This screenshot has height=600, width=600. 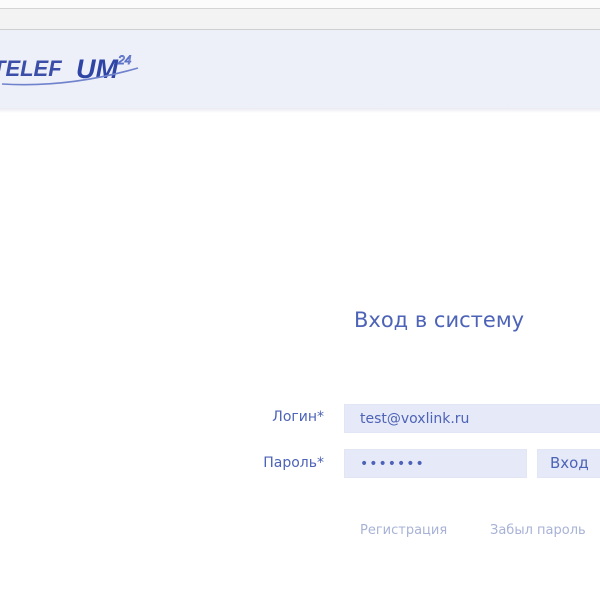 What do you see at coordinates (472, 418) in the screenshot?
I see `login-input` at bounding box center [472, 418].